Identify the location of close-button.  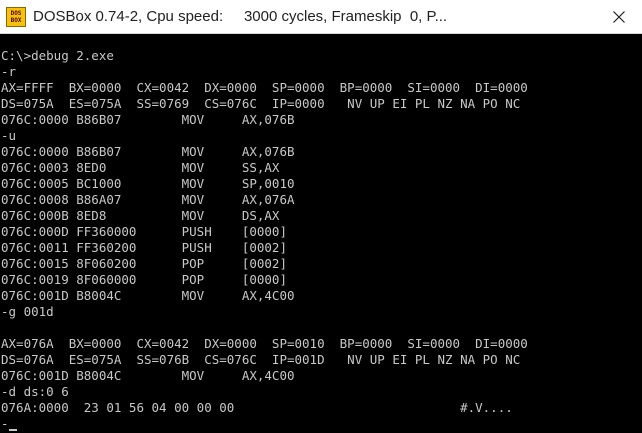
(619, 16).